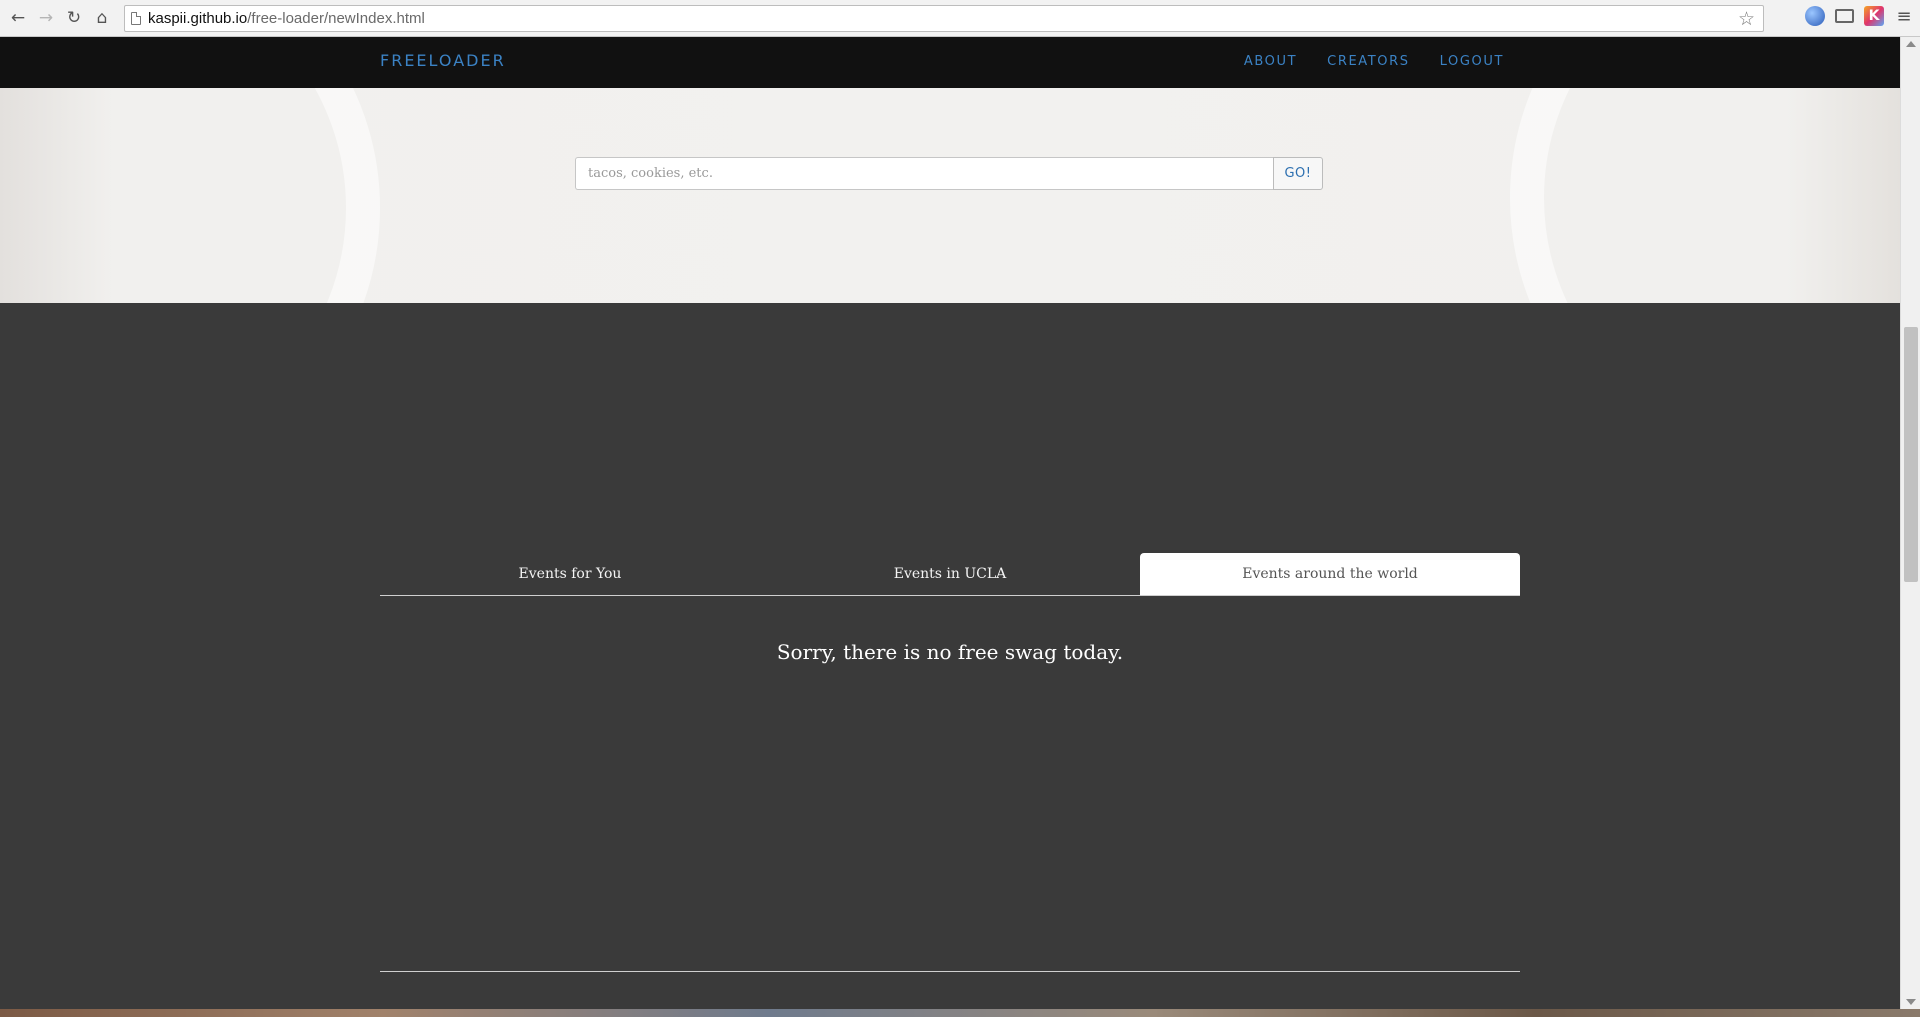 The height and width of the screenshot is (1017, 1920). Describe the element at coordinates (46, 18) in the screenshot. I see `forward-icon: →` at that location.